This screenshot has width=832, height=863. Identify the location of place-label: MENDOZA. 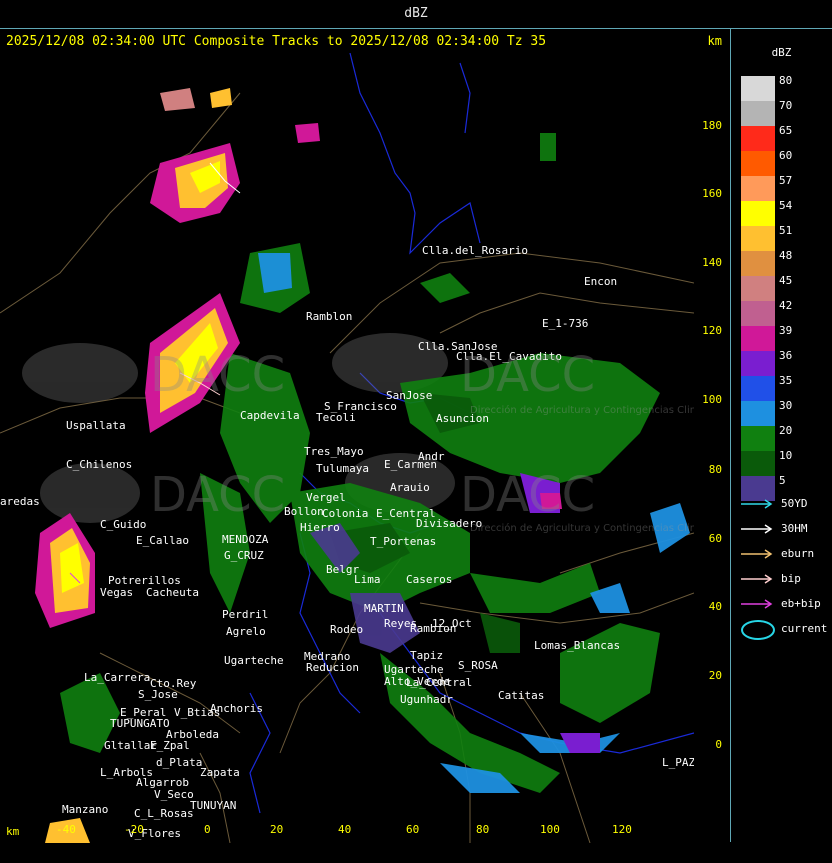
(245, 539).